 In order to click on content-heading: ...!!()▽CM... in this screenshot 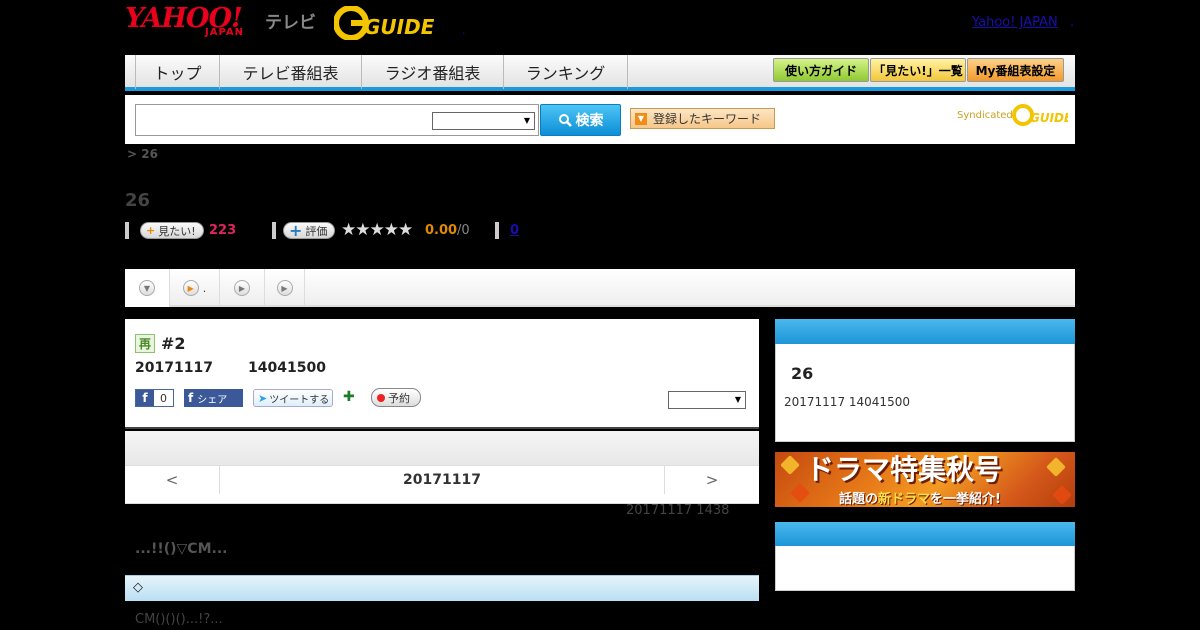, I will do `click(181, 549)`.